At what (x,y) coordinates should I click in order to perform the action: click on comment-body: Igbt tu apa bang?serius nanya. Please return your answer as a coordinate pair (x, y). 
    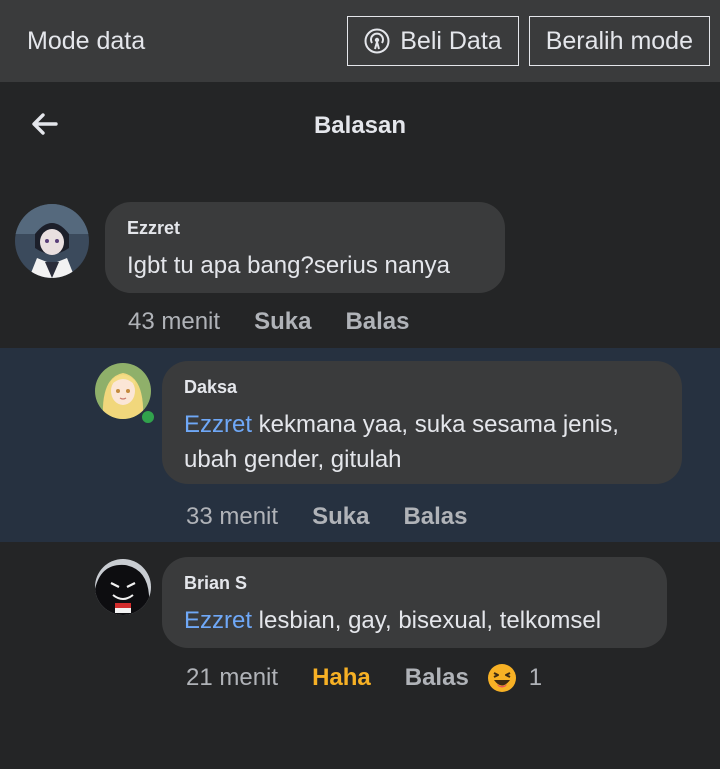
    Looking at the image, I should click on (288, 265).